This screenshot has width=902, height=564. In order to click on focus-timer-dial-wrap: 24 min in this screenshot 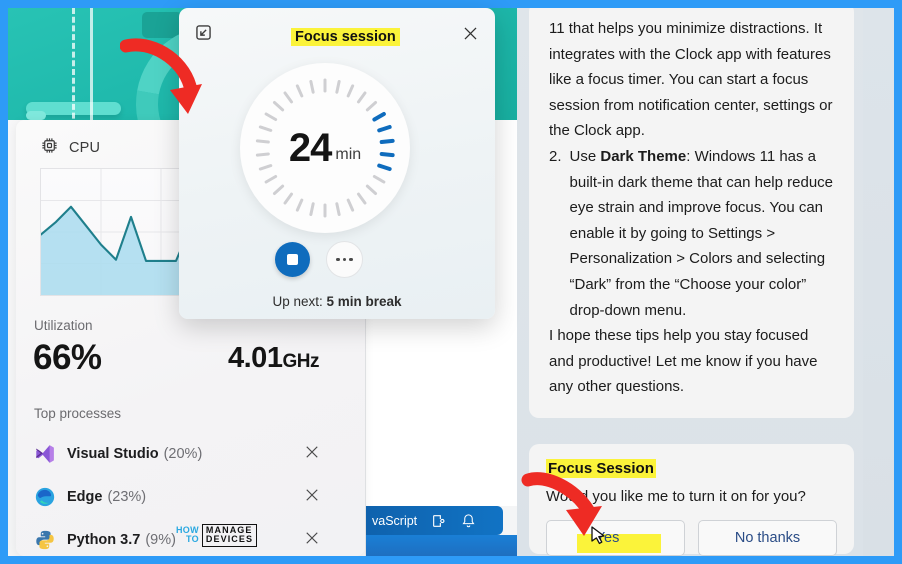, I will do `click(337, 148)`.